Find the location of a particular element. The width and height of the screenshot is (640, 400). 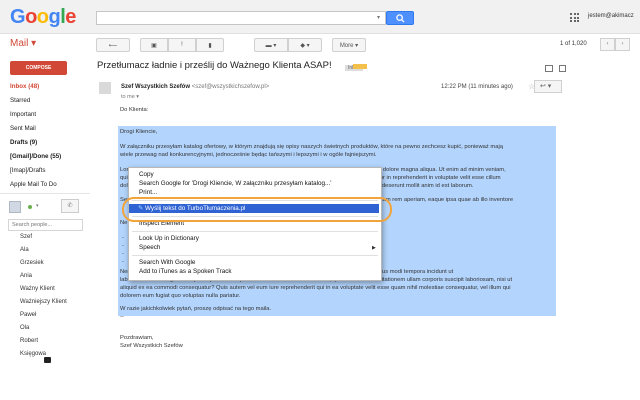

menu-item-copy: Copy is located at coordinates (146, 174).